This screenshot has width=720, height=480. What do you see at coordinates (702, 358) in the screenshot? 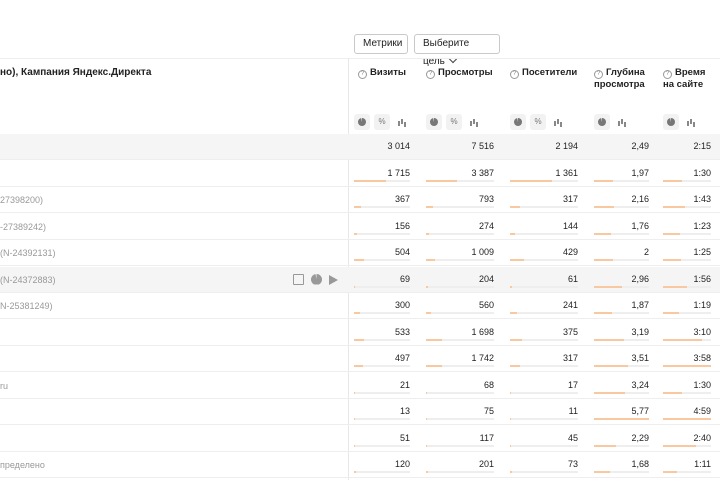
I see `cell-time: 3:58` at bounding box center [702, 358].